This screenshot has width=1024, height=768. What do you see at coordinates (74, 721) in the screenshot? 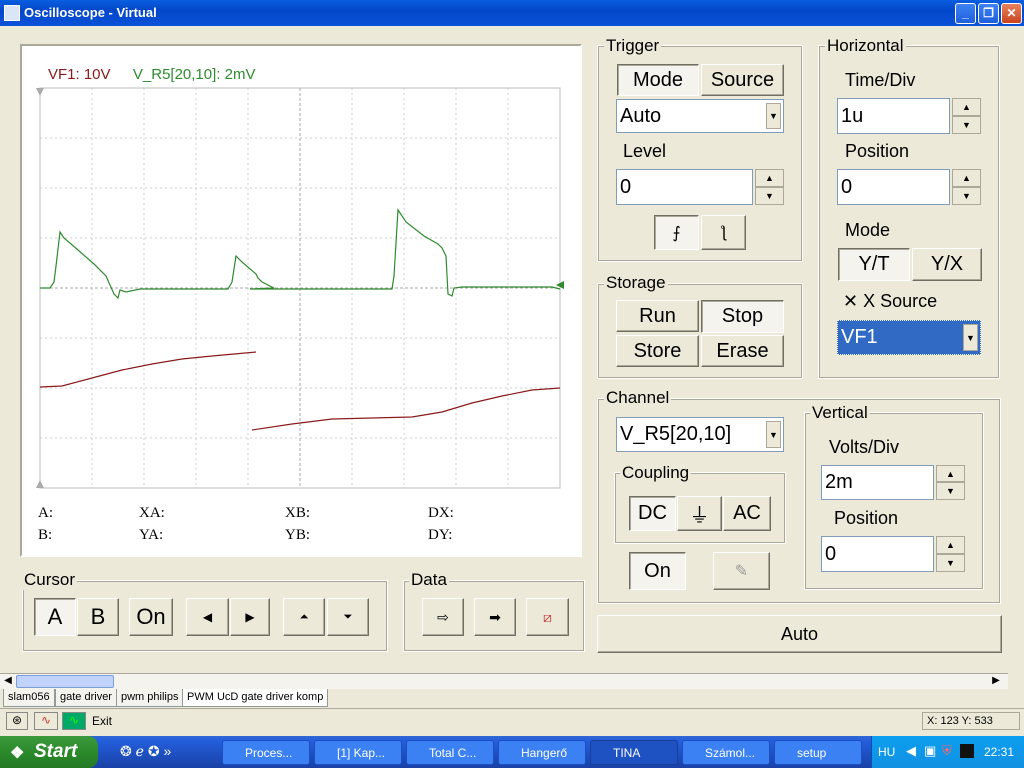
I see `oscilloscope-icon: ∿` at bounding box center [74, 721].